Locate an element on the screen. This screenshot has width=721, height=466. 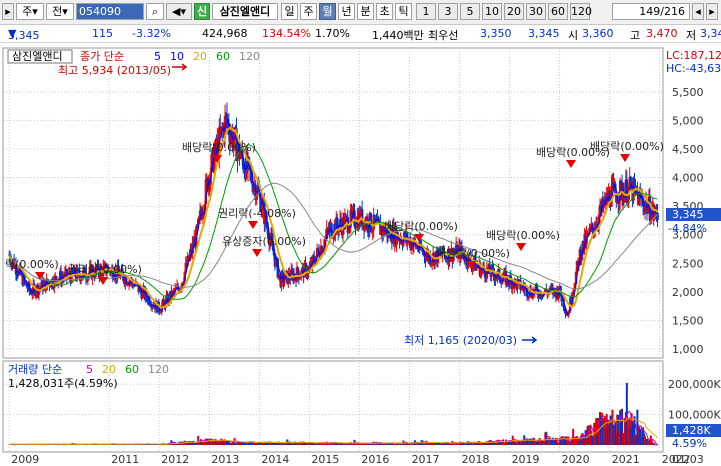
price-legend: 종가 단순 is located at coordinates (102, 56).